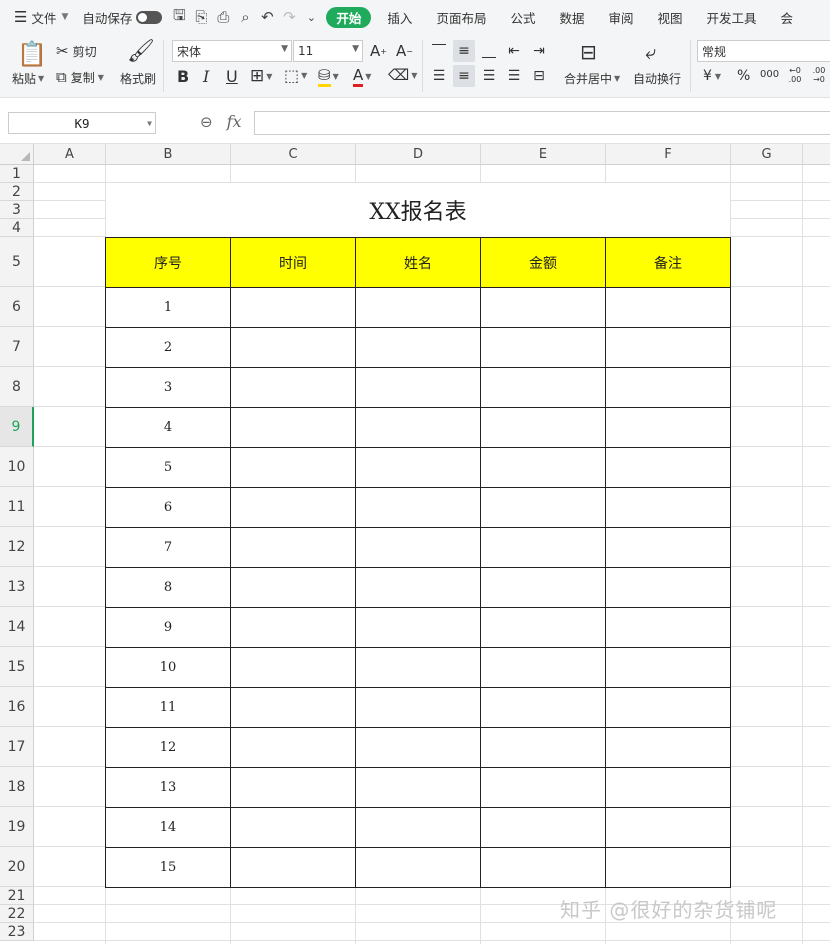 Image resolution: width=830 pixels, height=944 pixels. I want to click on brush-icon: 🖌, so click(141, 51).